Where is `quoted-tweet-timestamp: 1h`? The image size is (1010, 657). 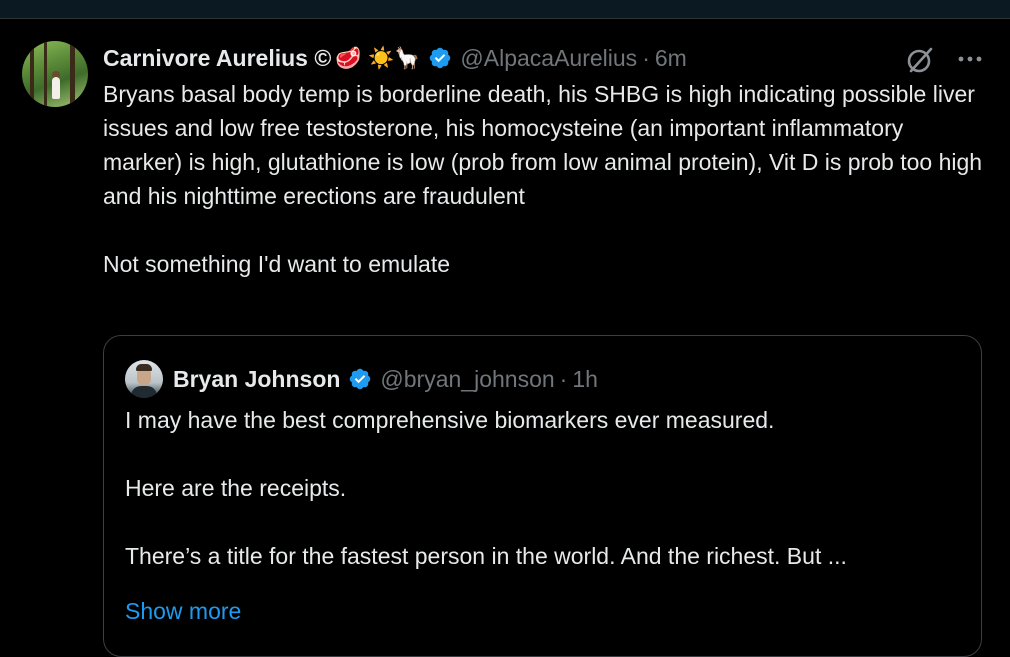 quoted-tweet-timestamp: 1h is located at coordinates (585, 379).